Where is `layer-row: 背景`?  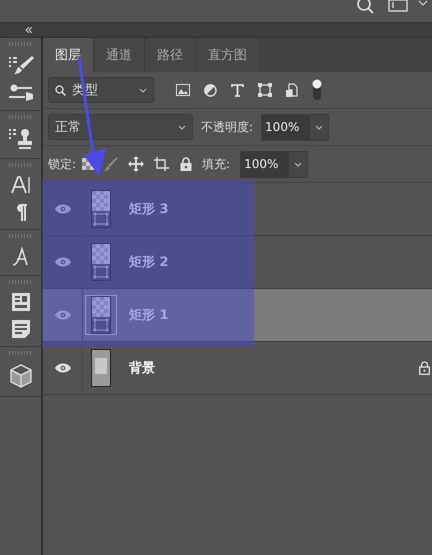
layer-row: 背景 is located at coordinates (237, 368).